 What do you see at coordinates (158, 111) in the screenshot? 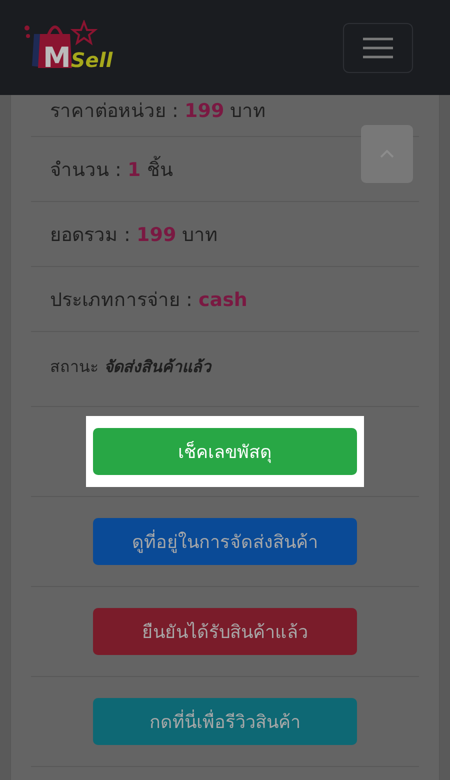
I see `detail-text: ราคาต่อหน่วย : 199 บาท` at bounding box center [158, 111].